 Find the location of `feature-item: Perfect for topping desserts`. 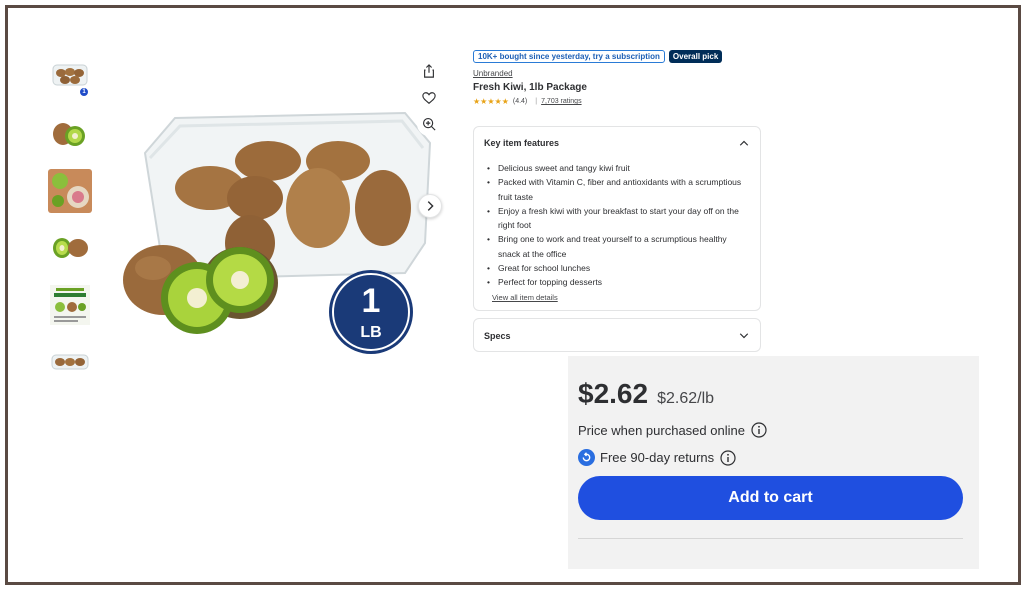

feature-item: Perfect for topping desserts is located at coordinates (617, 282).